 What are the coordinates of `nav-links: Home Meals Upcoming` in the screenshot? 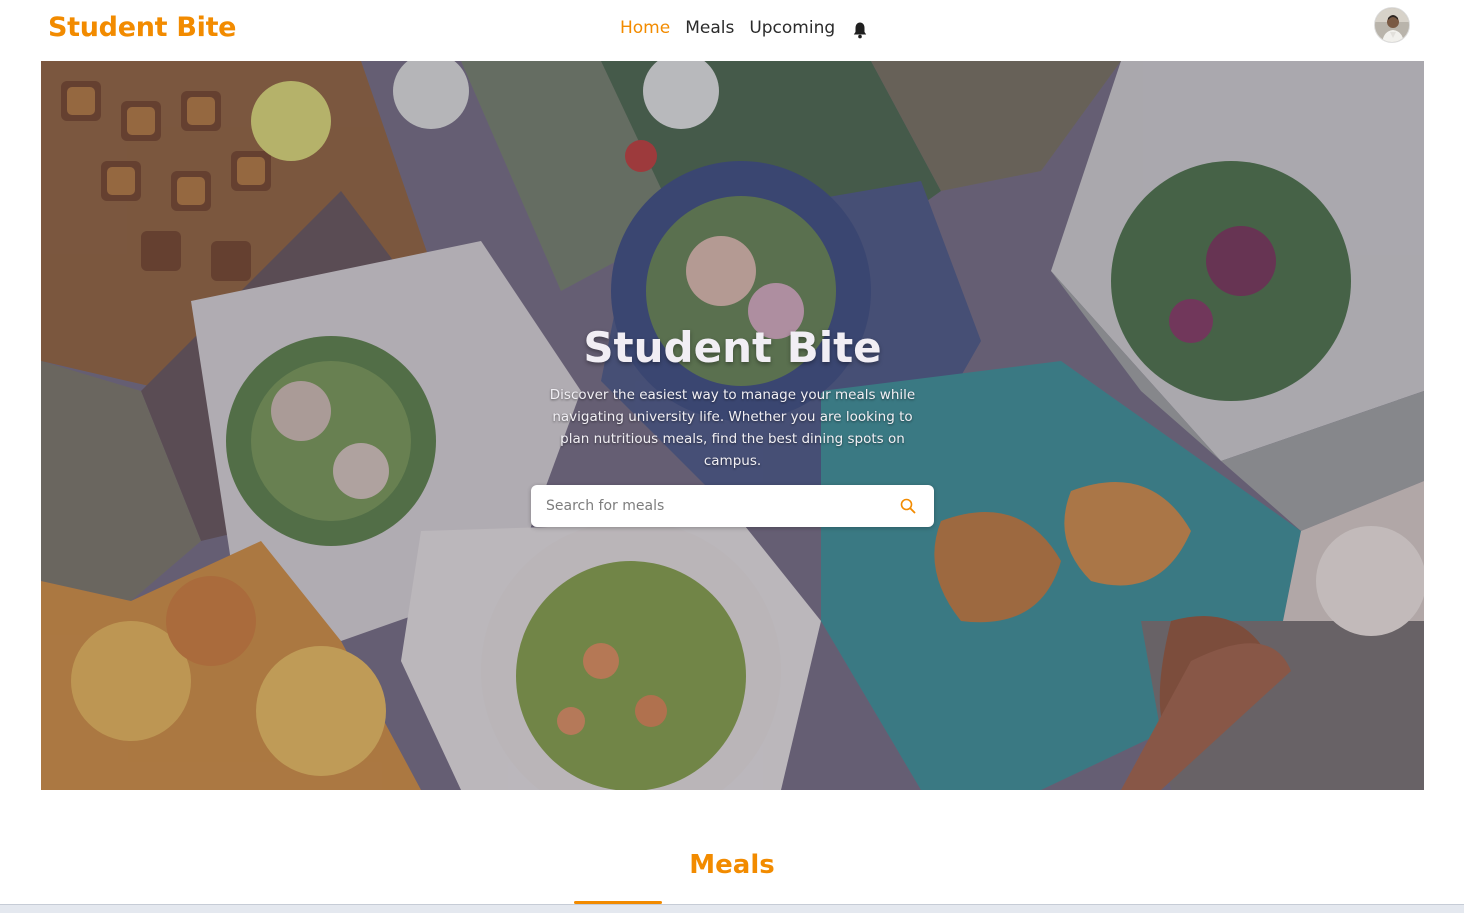 It's located at (744, 28).